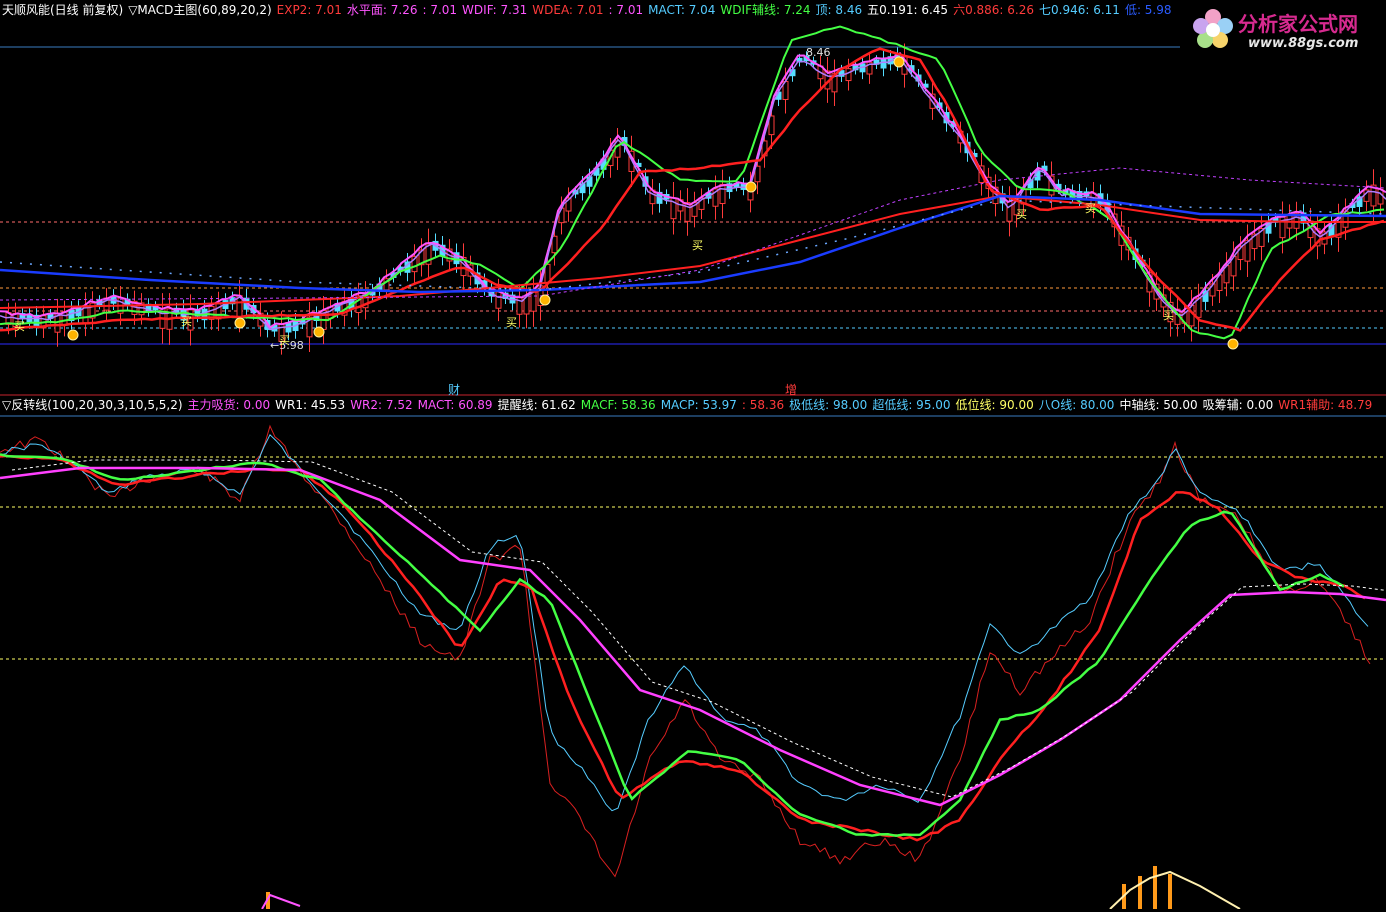  I want to click on main-indicator-value: WDIF辅线: 7.24, so click(765, 10).